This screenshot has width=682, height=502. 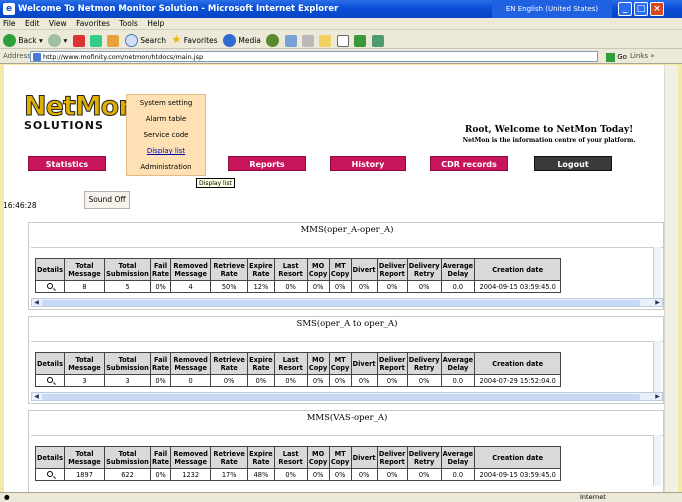 I want to click on cell-removed-message: 1232, so click(x=191, y=474).